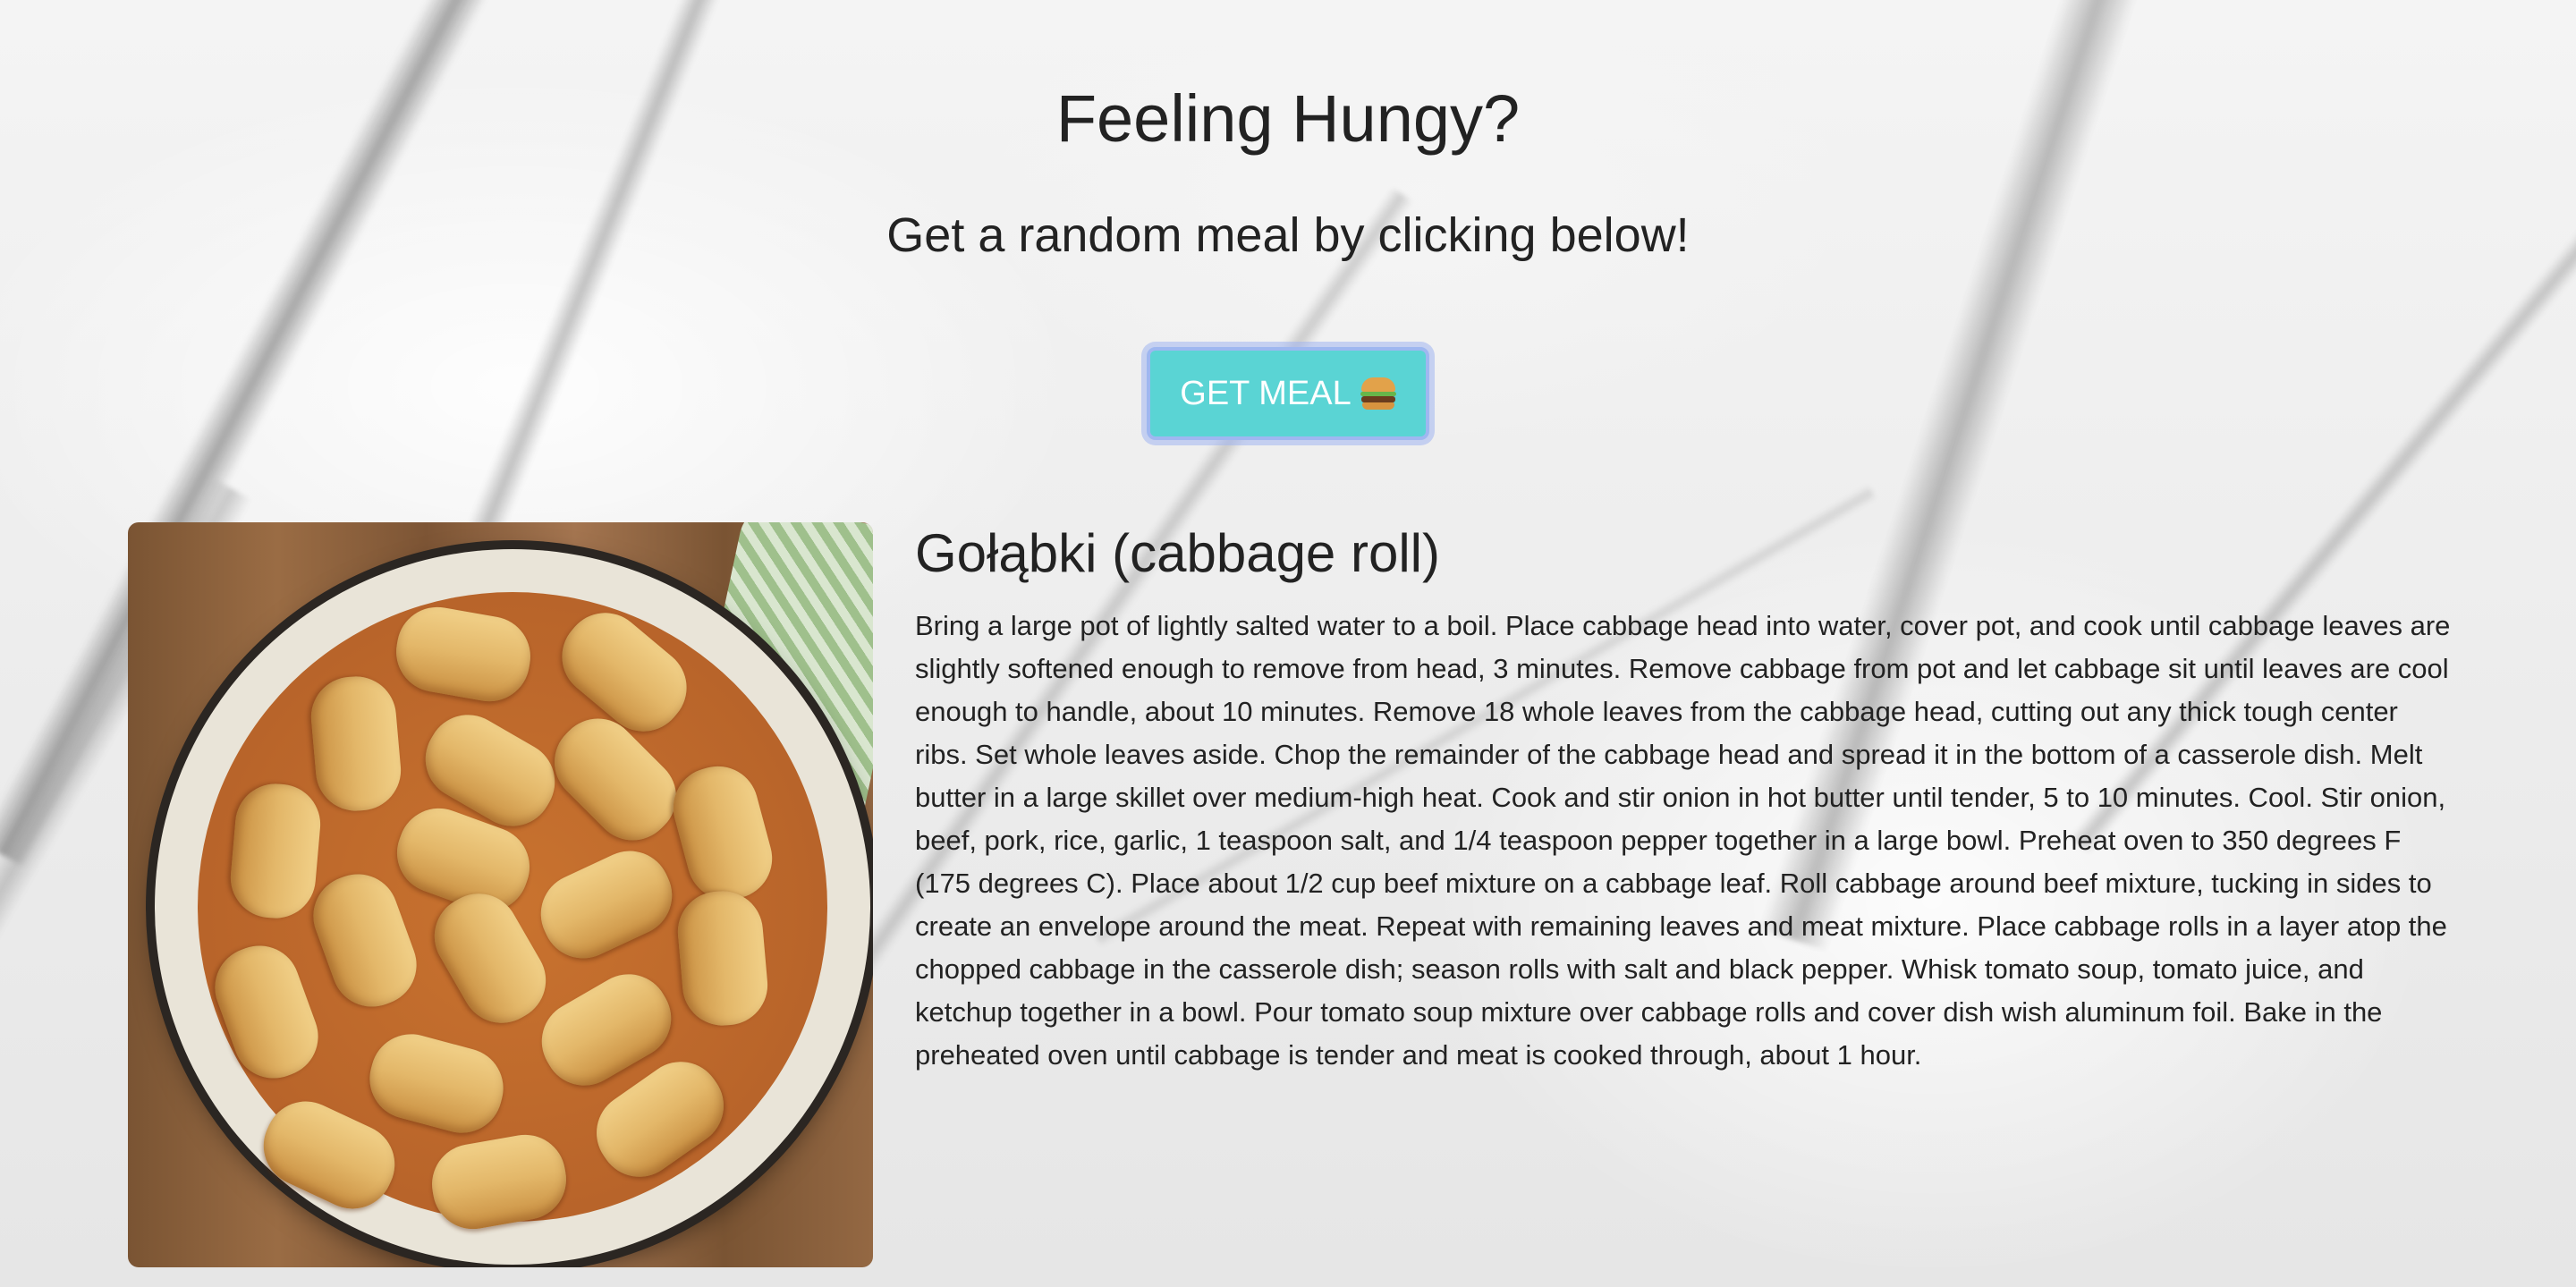  I want to click on meal-title: Gołąbki (cabbage roll), so click(1177, 553).